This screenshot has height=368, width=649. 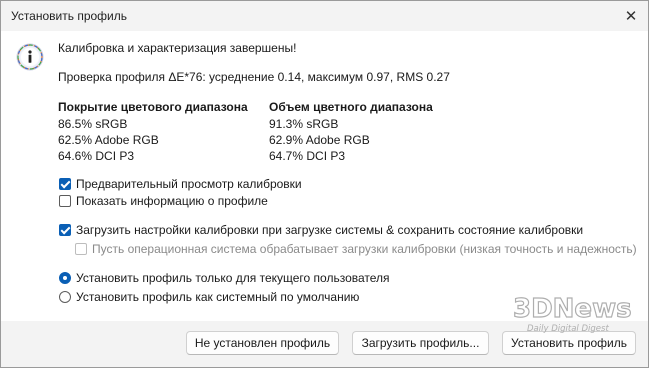 What do you see at coordinates (351, 107) in the screenshot?
I see `volume-header: Объем цветного диапазона` at bounding box center [351, 107].